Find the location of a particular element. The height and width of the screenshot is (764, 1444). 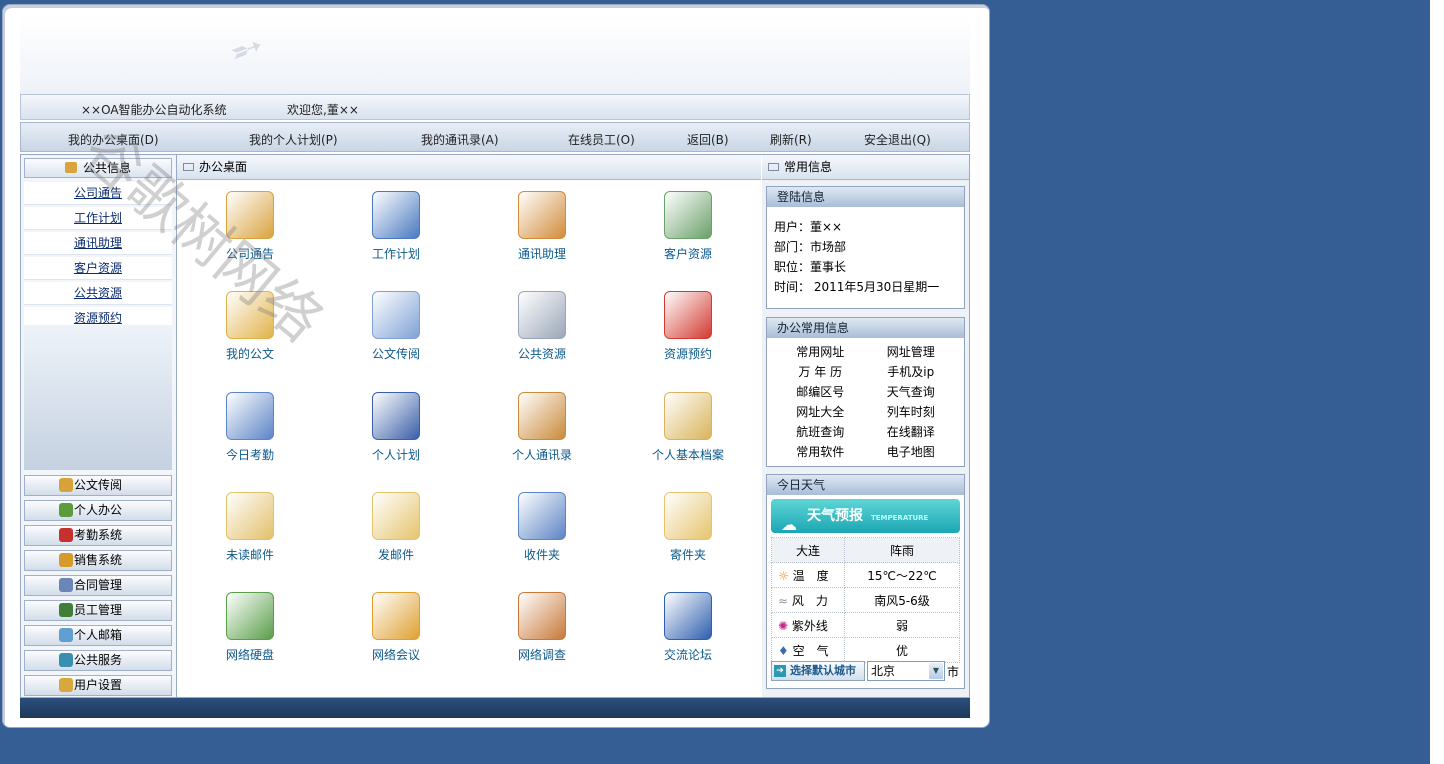

desktop-item: 网络调查 is located at coordinates (542, 627).